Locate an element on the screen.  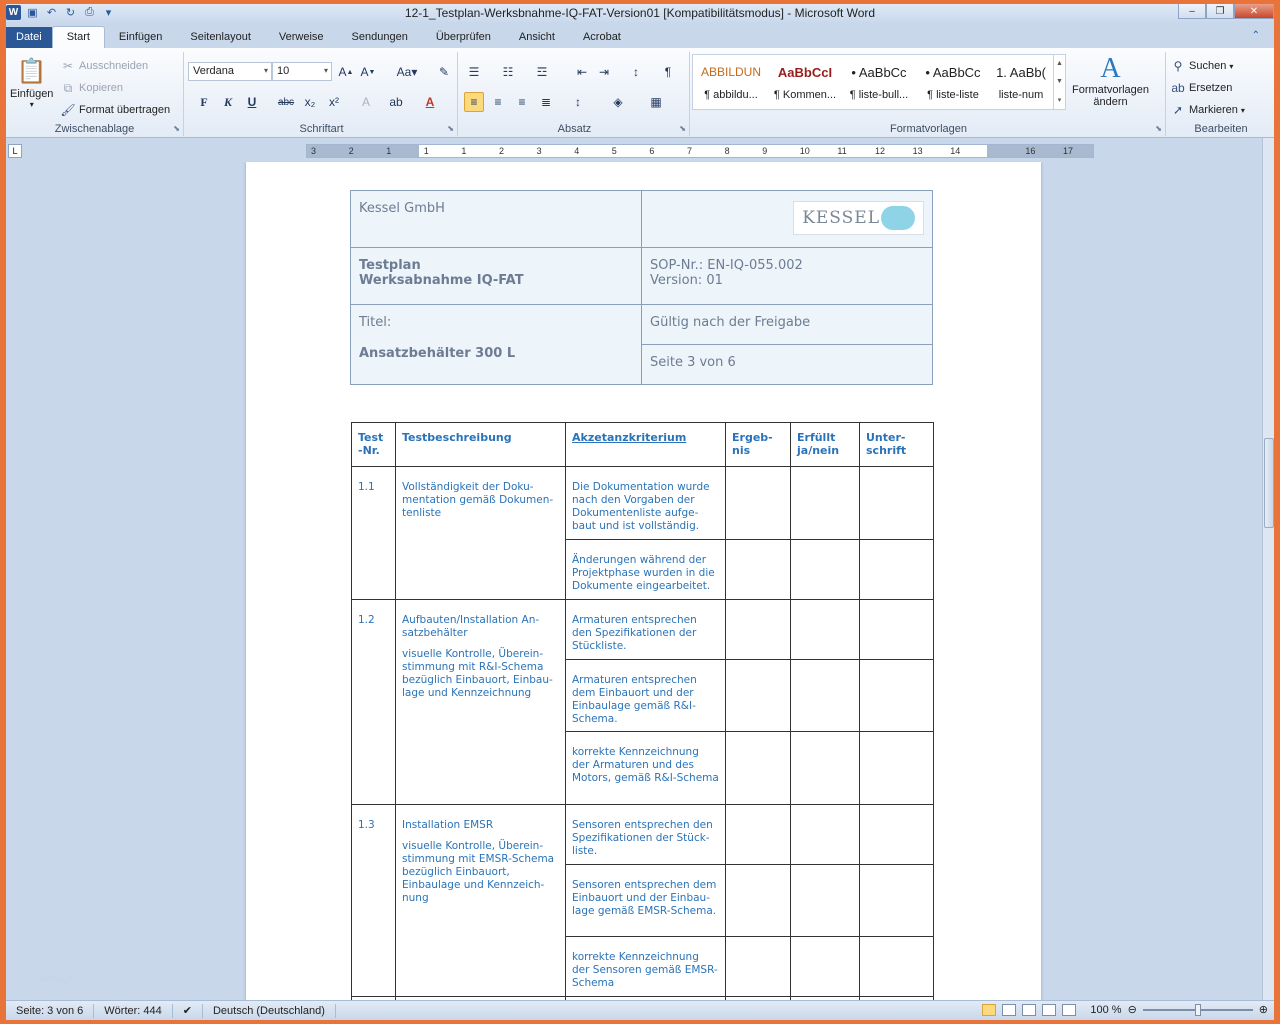
paste-button: 📋 Einfügen ▾ is located at coordinates (31, 82).